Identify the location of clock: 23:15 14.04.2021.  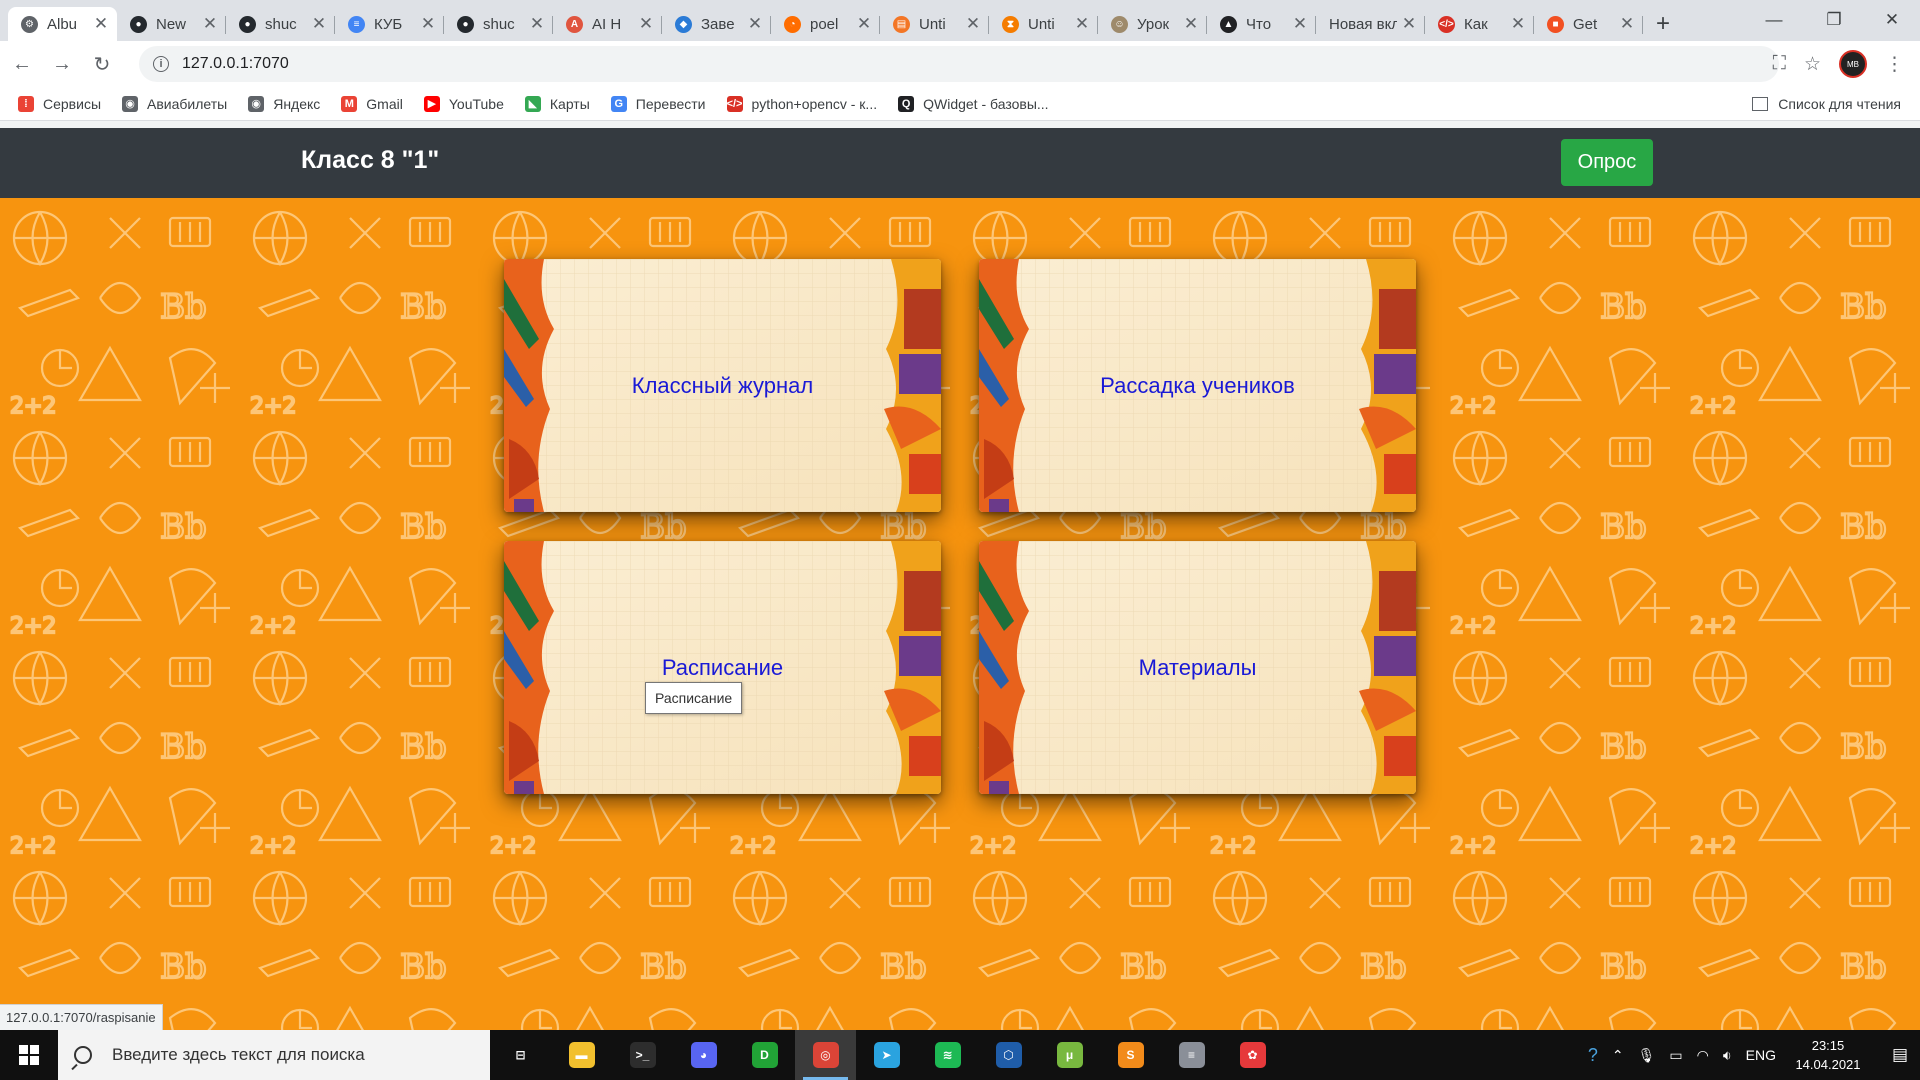
(1828, 1055).